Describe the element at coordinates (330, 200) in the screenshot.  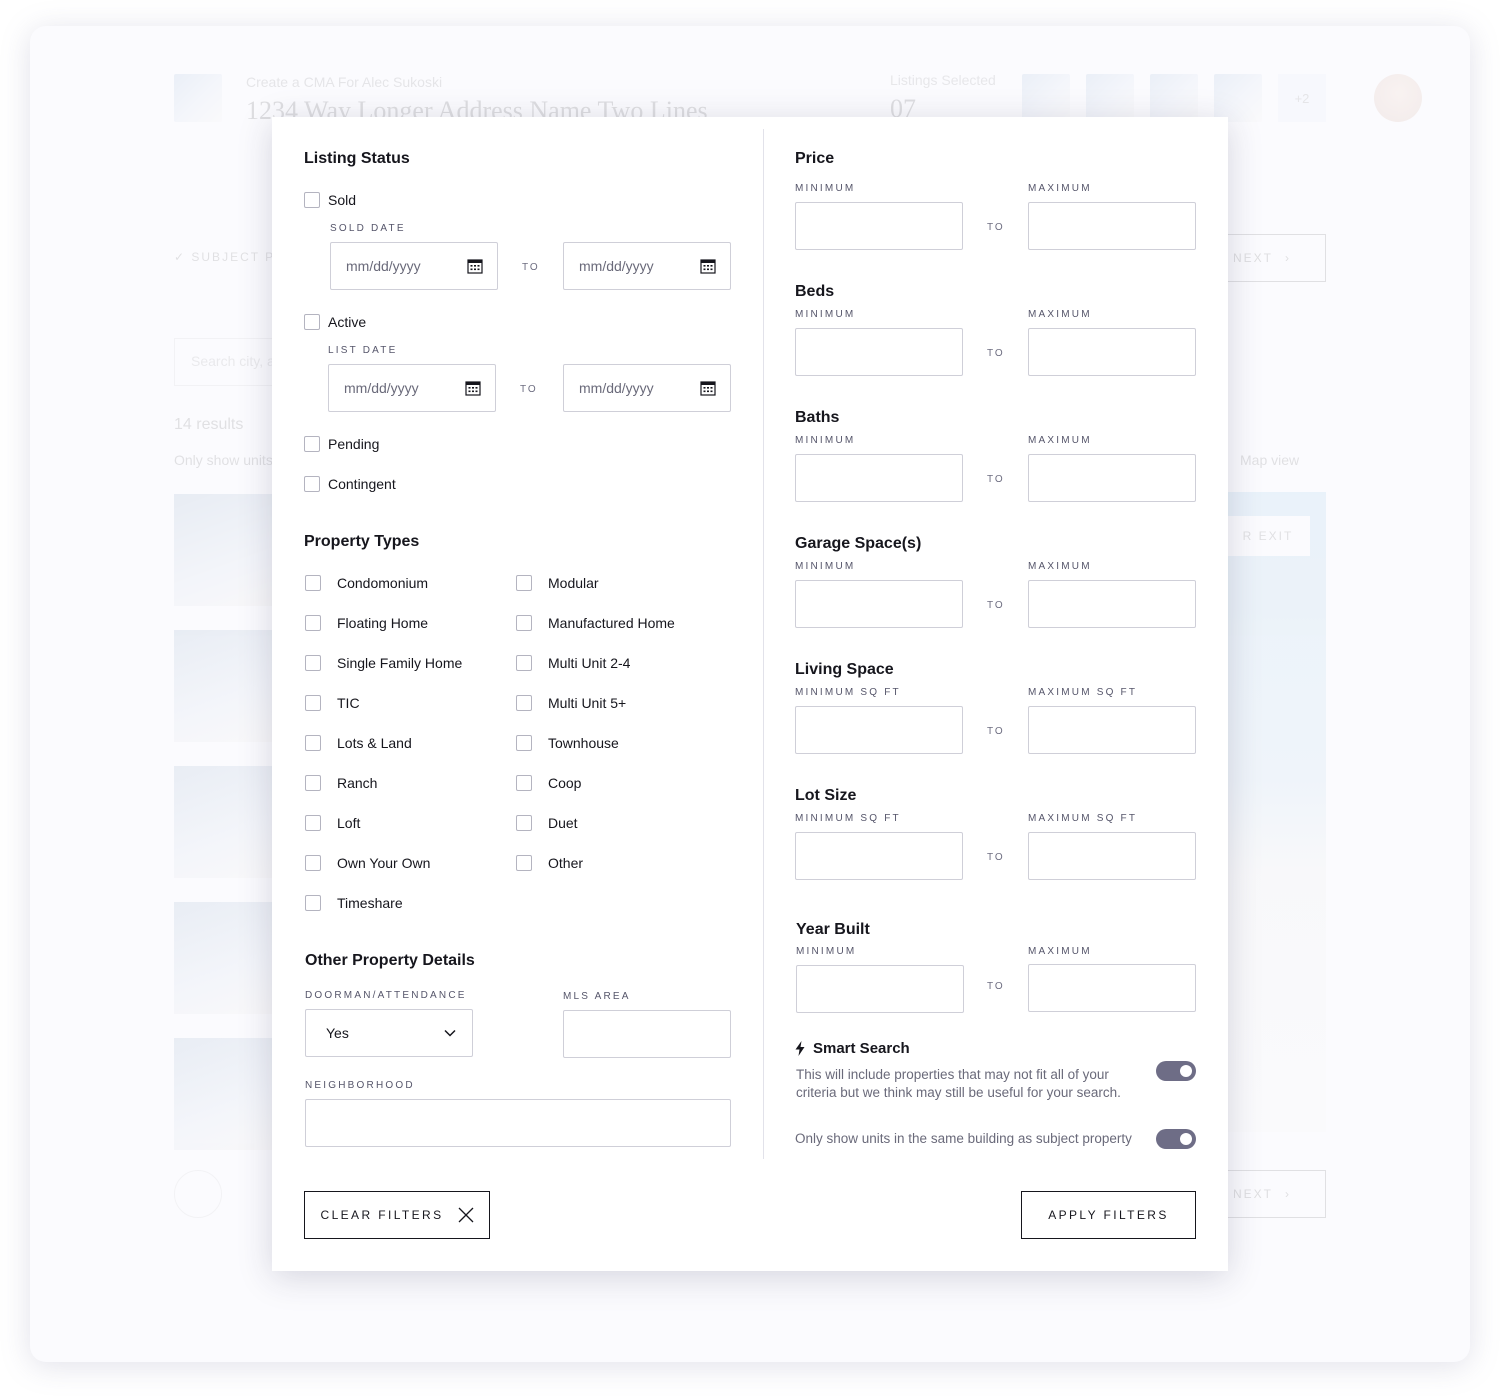
I see `sold-checkbox: Sold` at that location.